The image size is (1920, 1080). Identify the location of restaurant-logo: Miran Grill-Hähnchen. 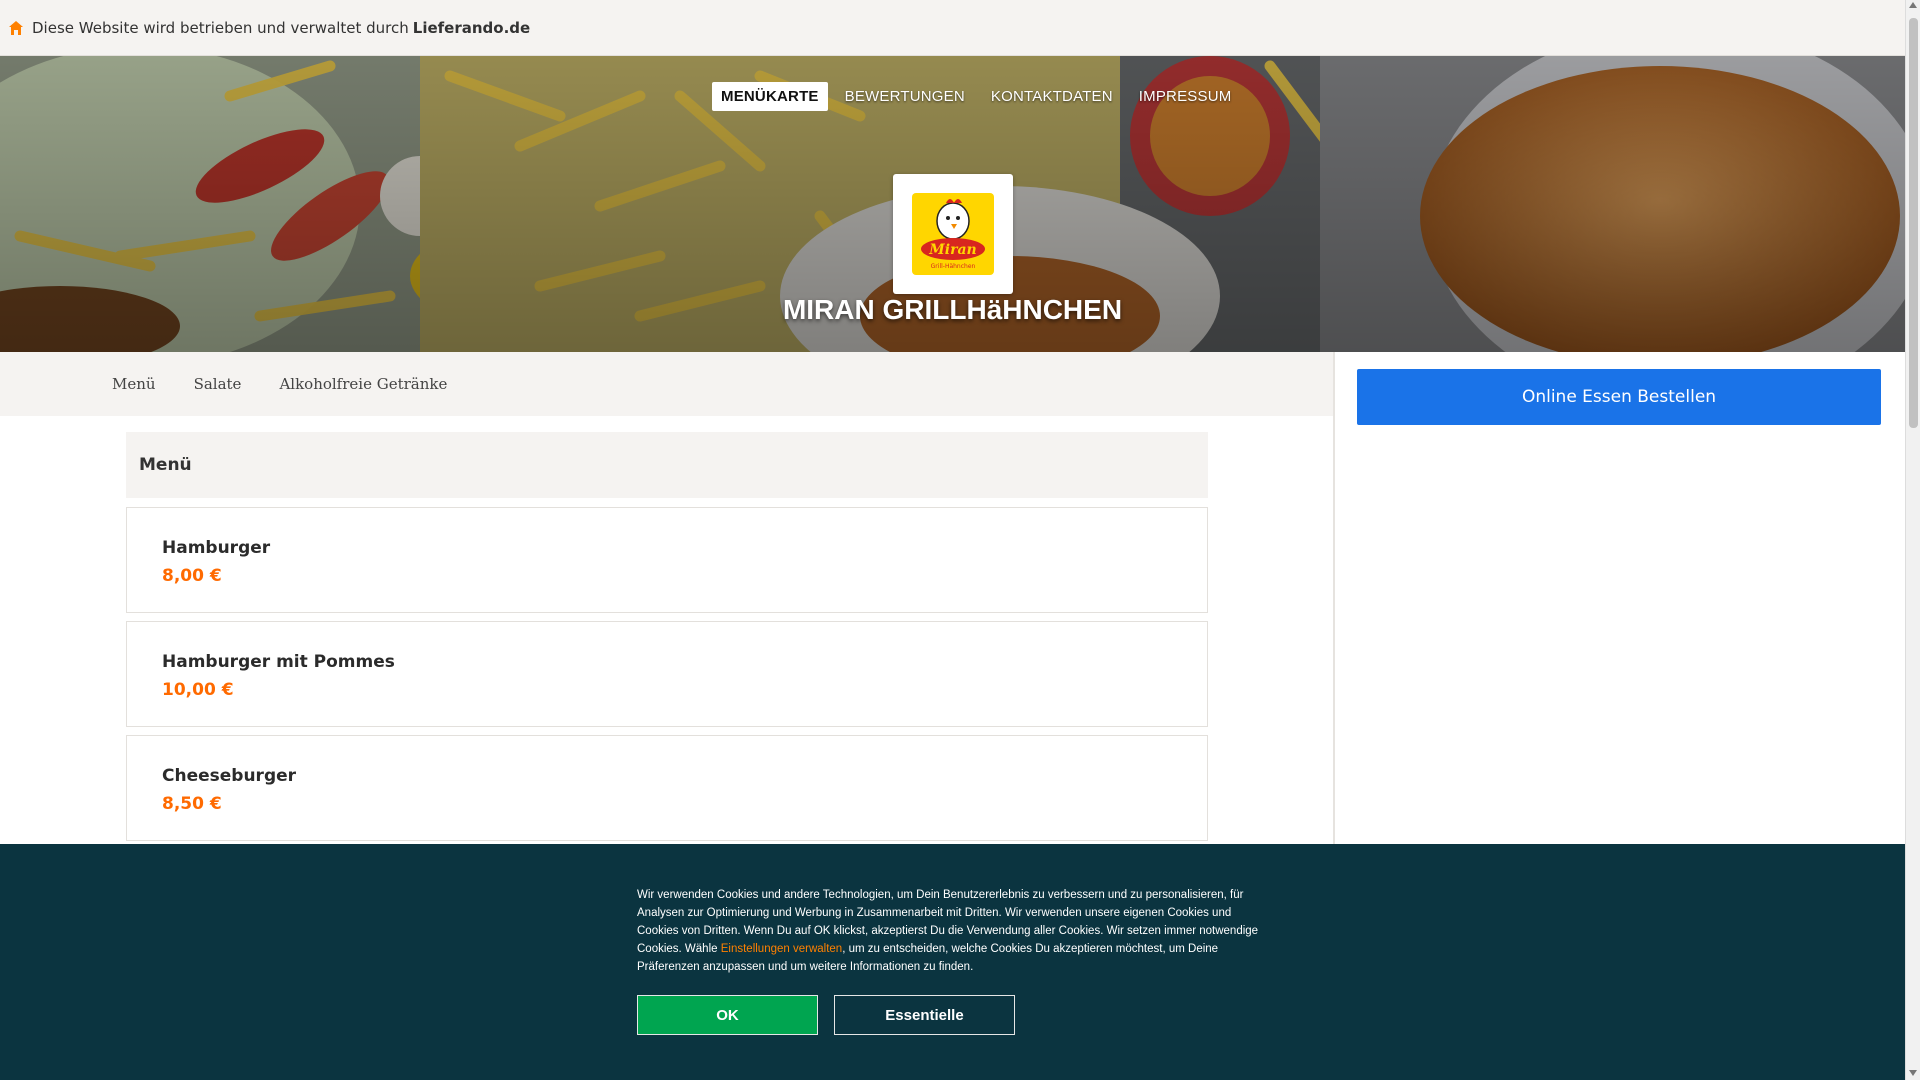
(953, 234).